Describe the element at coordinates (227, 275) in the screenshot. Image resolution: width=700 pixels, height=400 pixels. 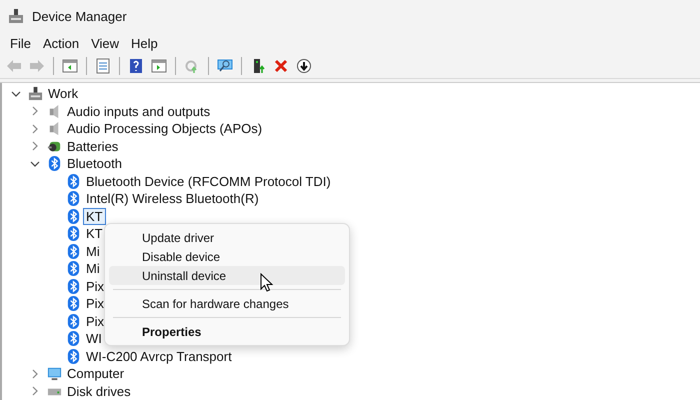
I see `menu-item: Uninstall device` at that location.